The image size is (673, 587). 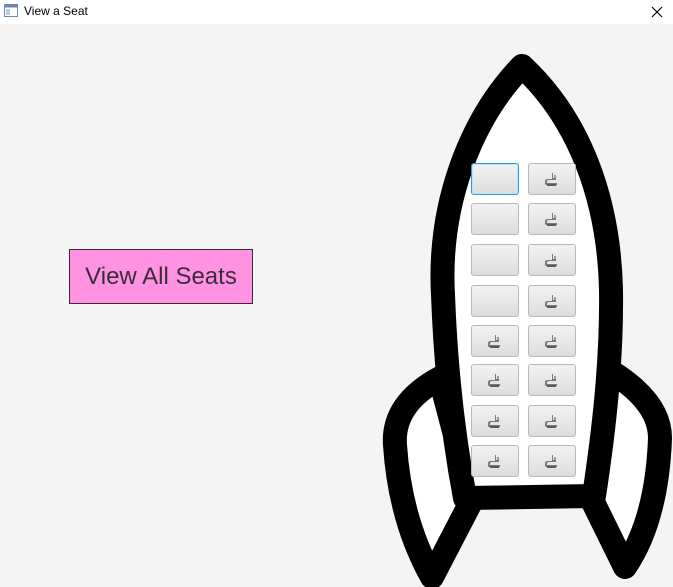 I want to click on seat-button-row5-left, so click(x=495, y=341).